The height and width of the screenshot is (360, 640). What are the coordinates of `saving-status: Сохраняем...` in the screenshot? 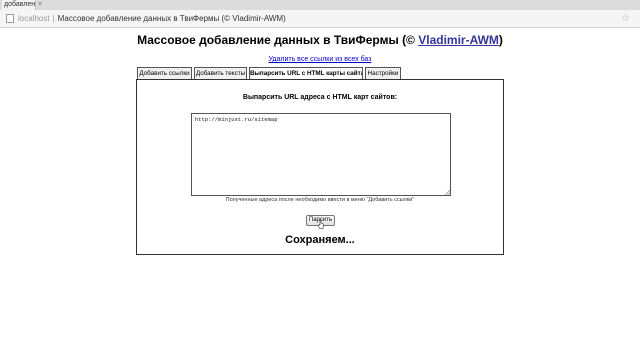 It's located at (320, 240).